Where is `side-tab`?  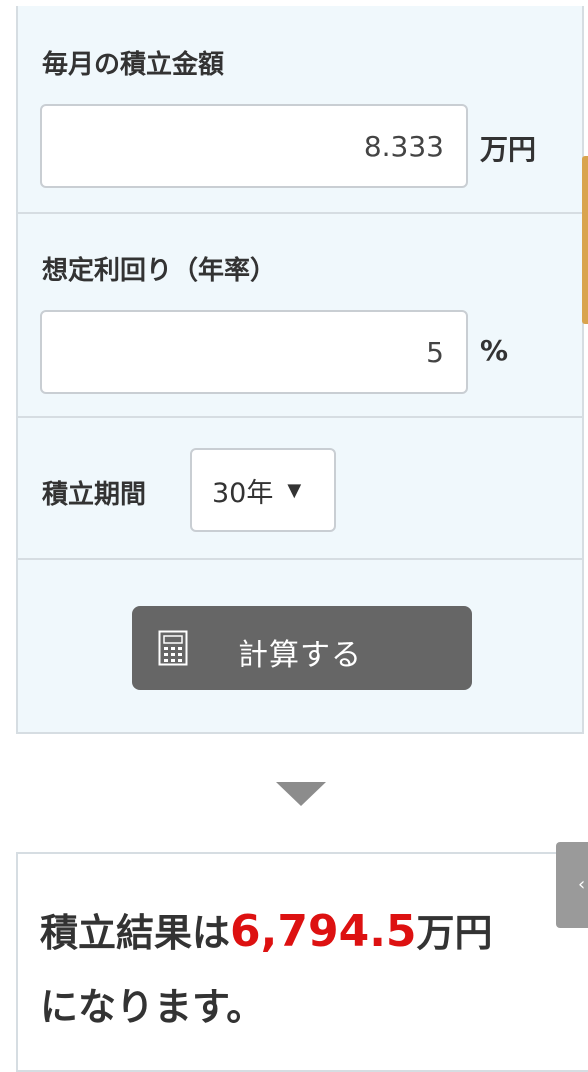 side-tab is located at coordinates (585, 240).